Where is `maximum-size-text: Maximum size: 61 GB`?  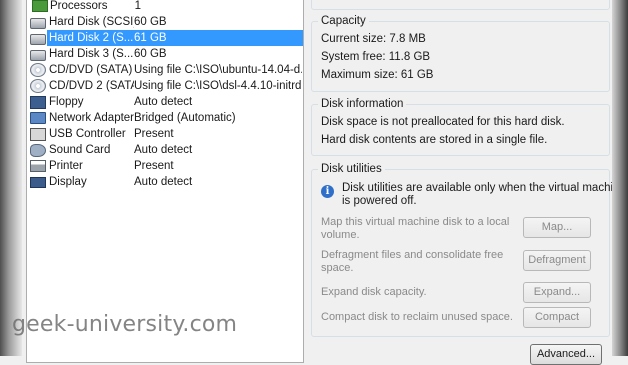 maximum-size-text: Maximum size: 61 GB is located at coordinates (377, 75).